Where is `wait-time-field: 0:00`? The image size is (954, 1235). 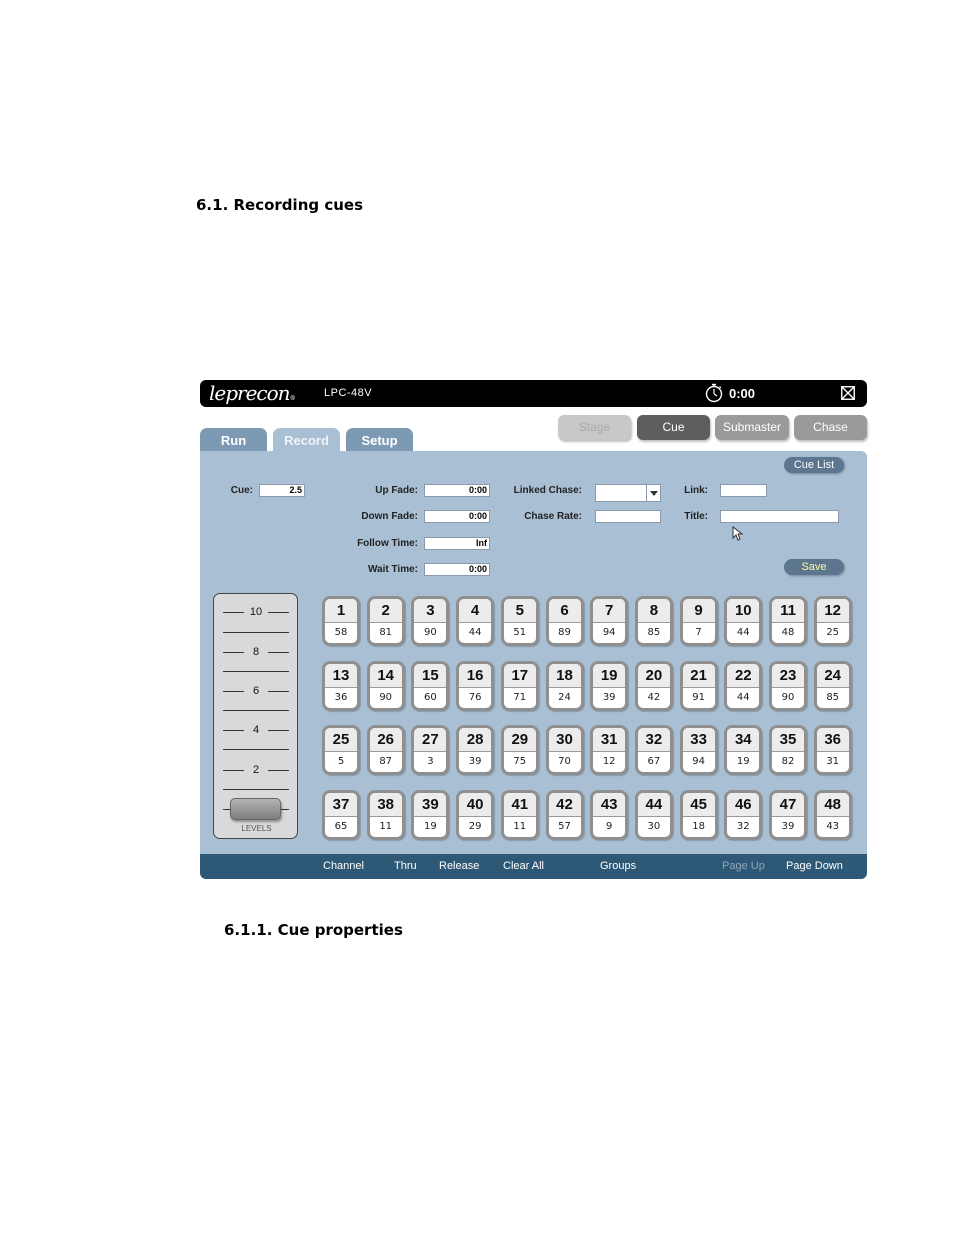
wait-time-field: 0:00 is located at coordinates (457, 569).